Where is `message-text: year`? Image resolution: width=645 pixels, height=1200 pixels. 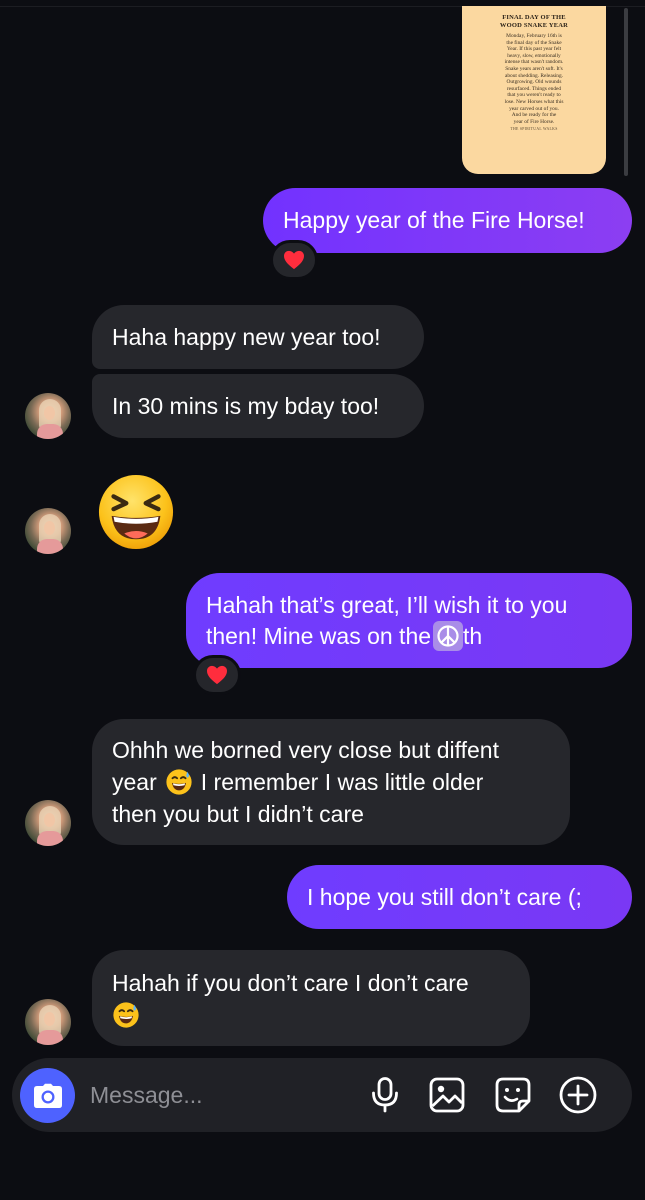 message-text: year is located at coordinates (134, 782).